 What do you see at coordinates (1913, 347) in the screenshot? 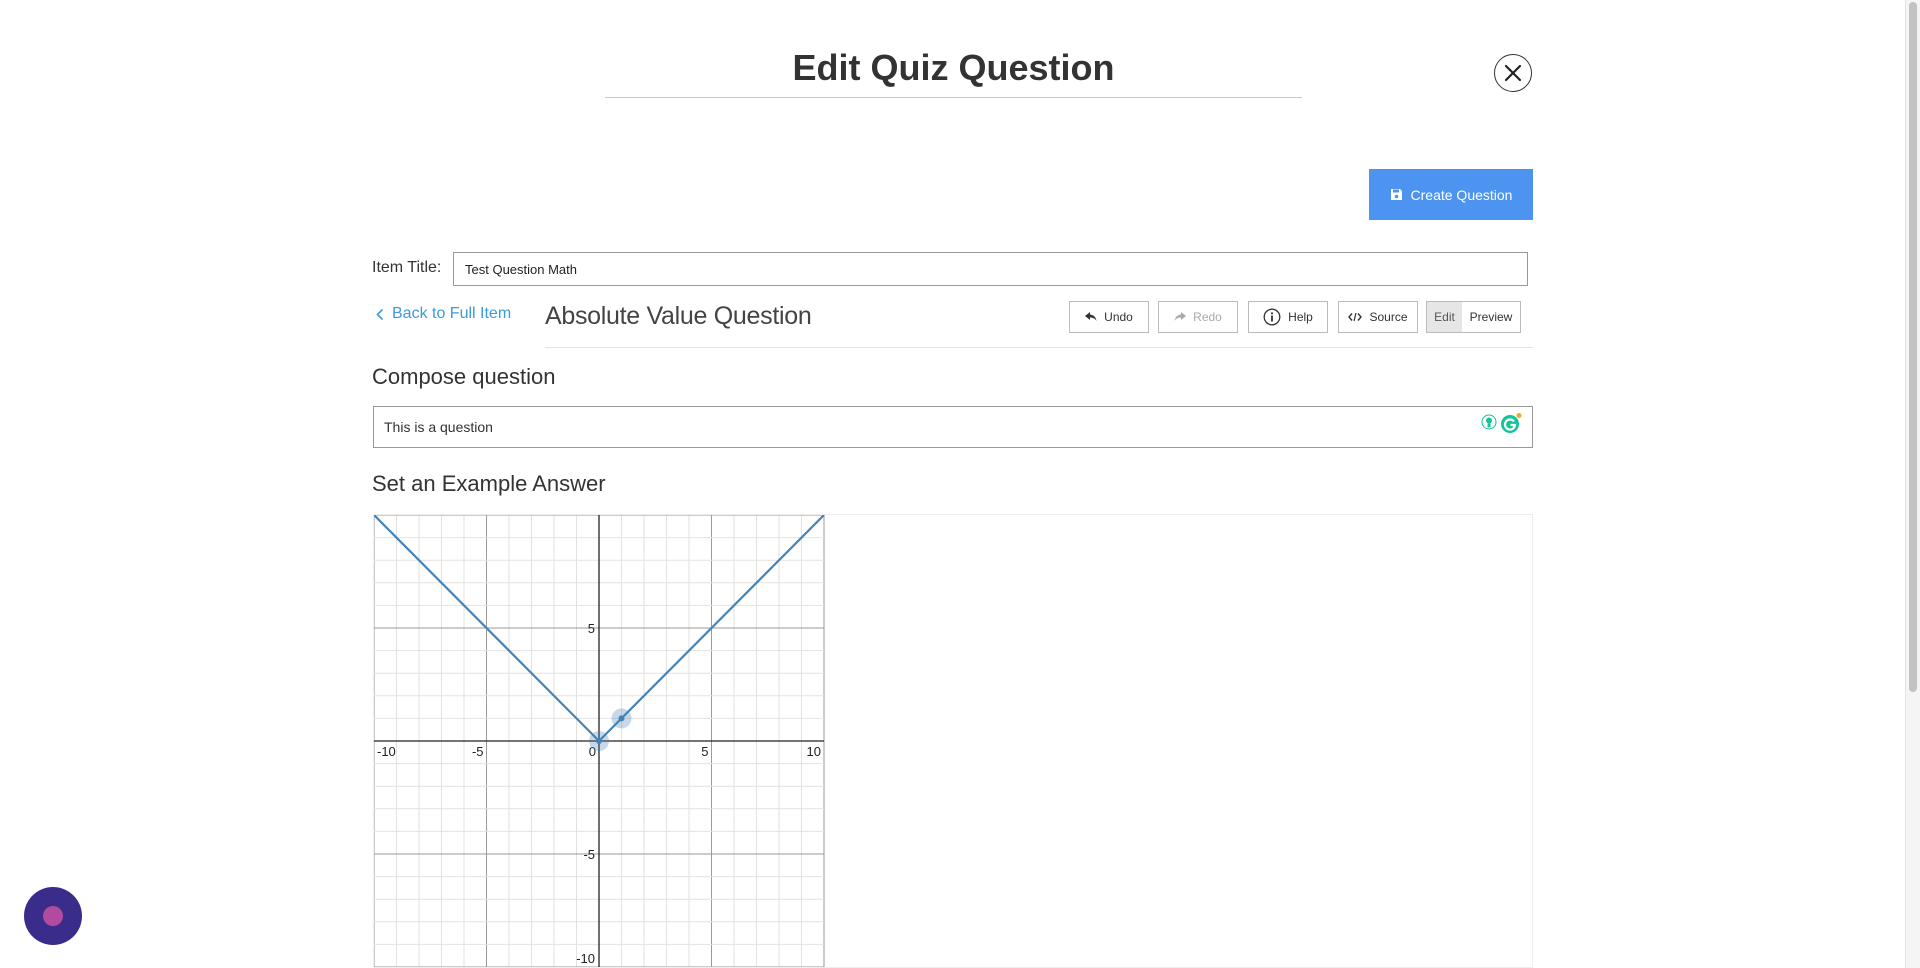
I see `scrollbar-thumb` at bounding box center [1913, 347].